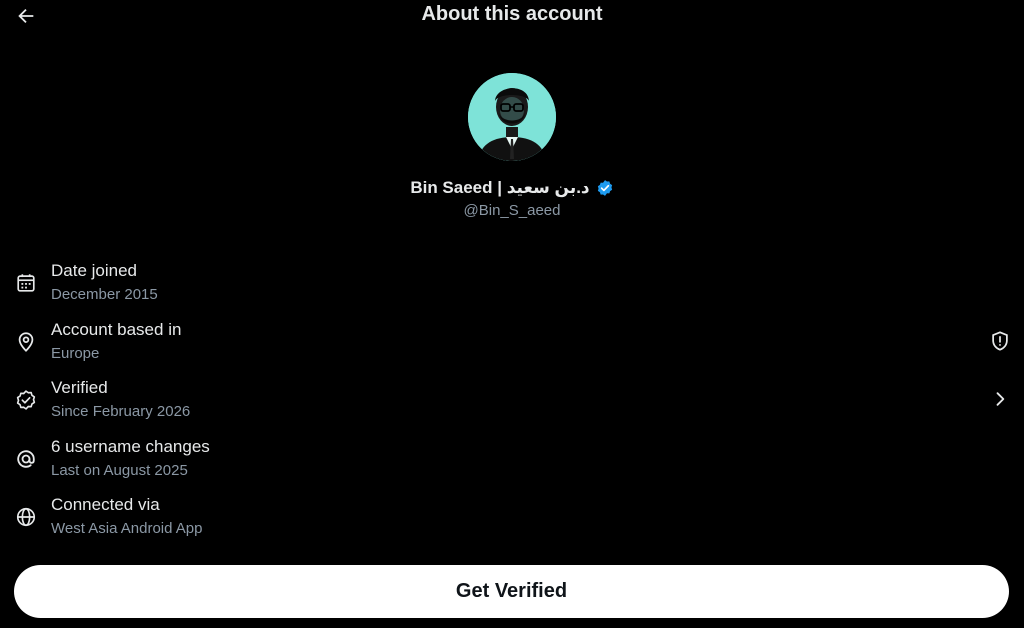 This screenshot has height=628, width=1024. Describe the element at coordinates (127, 529) in the screenshot. I see `info-value: West Asia Android App` at that location.